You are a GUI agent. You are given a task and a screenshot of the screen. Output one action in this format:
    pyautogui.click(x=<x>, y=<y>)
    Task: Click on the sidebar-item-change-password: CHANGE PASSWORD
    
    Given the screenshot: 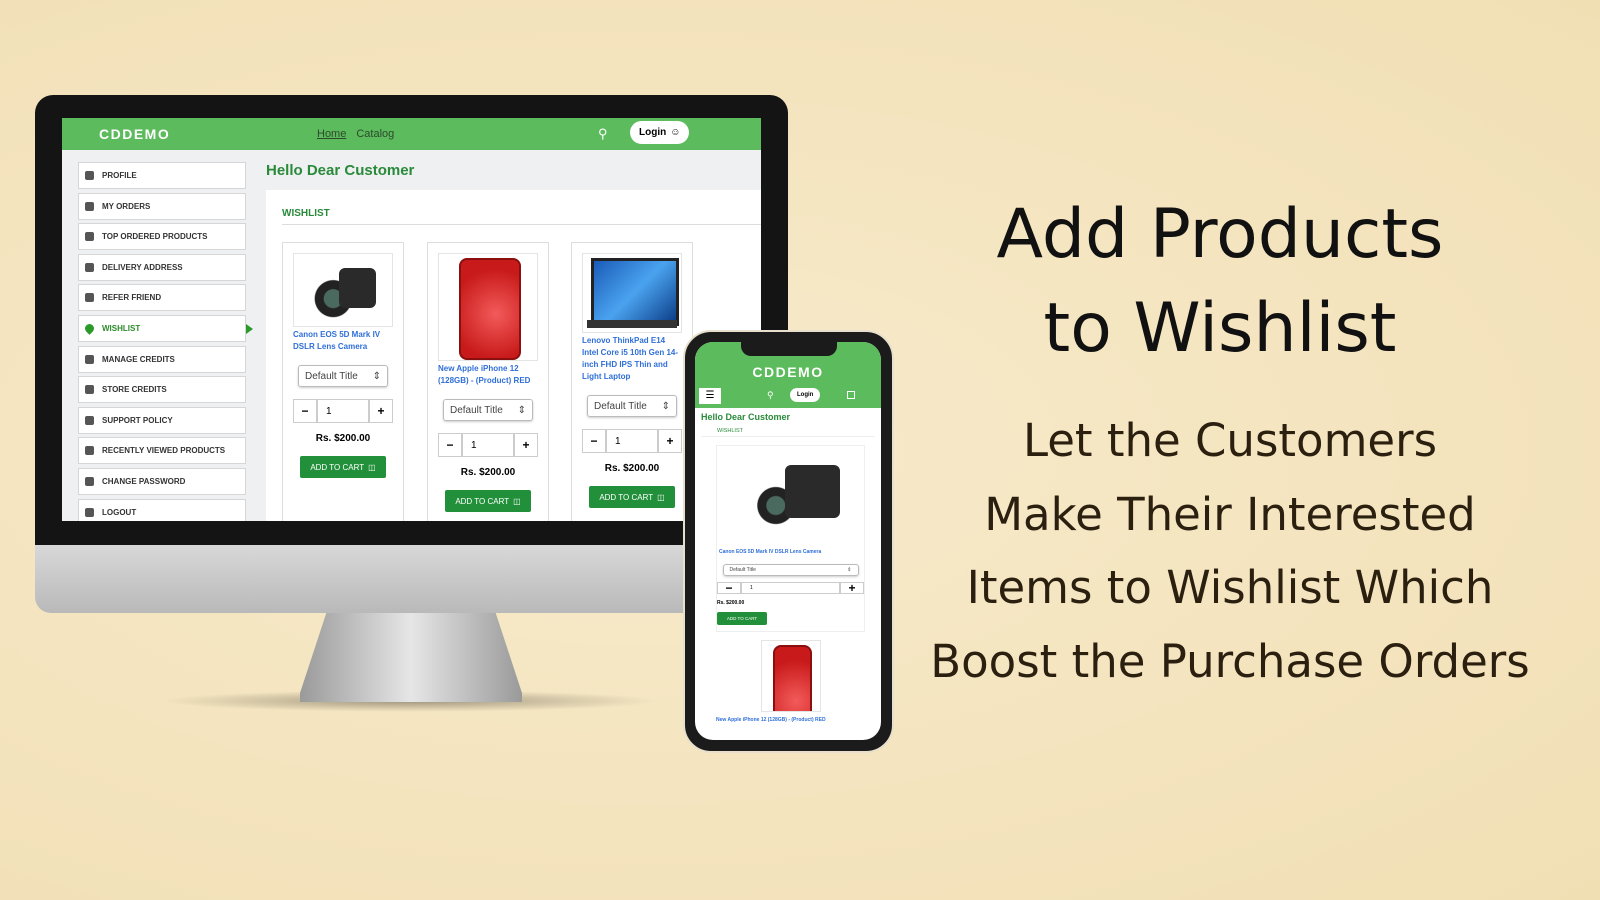 What is the action you would take?
    pyautogui.click(x=162, y=481)
    